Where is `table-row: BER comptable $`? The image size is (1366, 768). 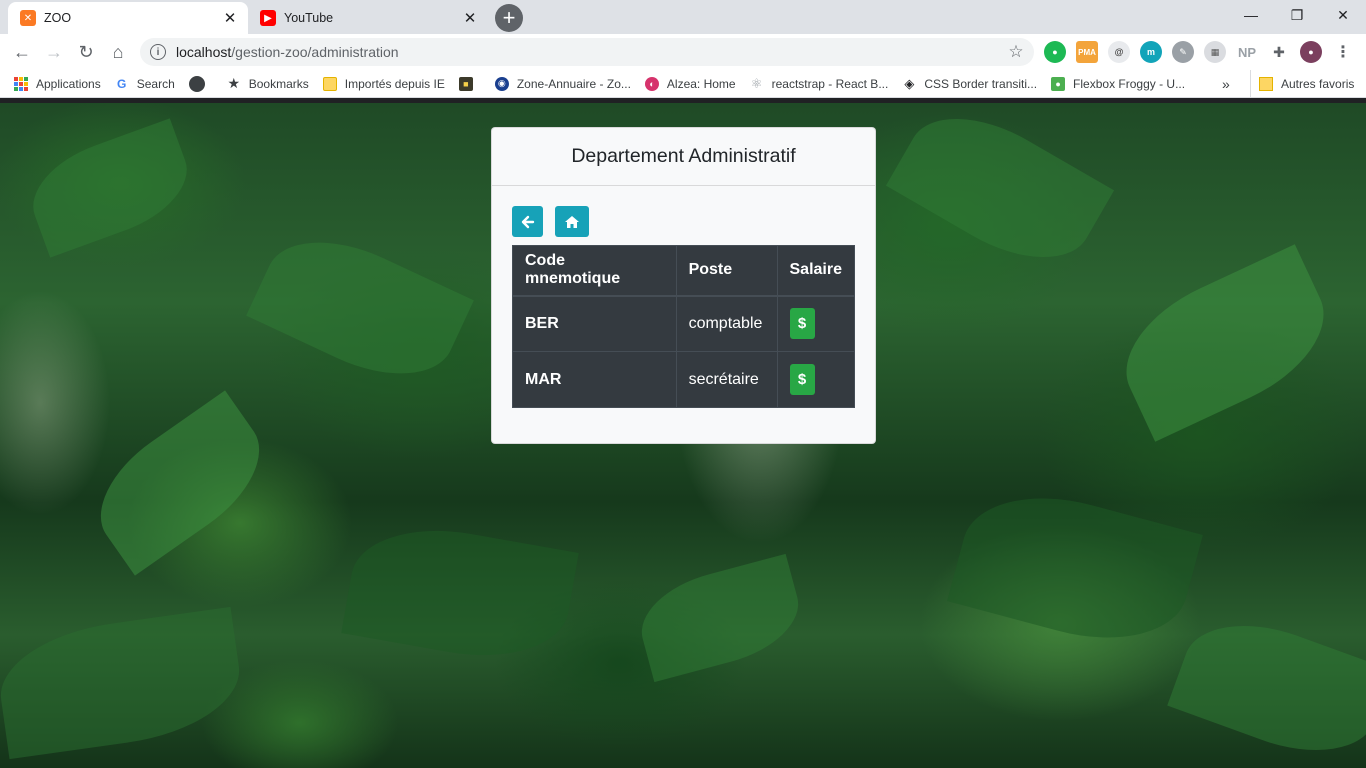 table-row: BER comptable $ is located at coordinates (683, 323).